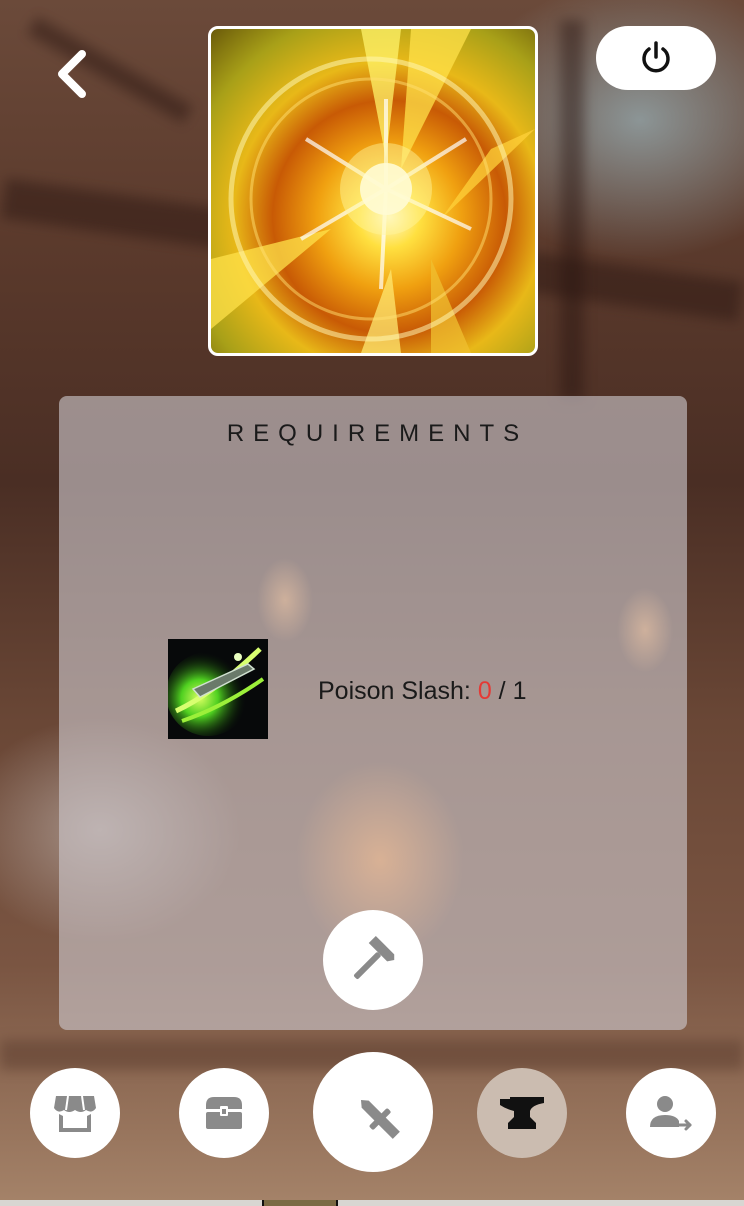 This screenshot has height=1206, width=744. What do you see at coordinates (377, 433) in the screenshot?
I see `requirements-title: REQUIREMENTS` at bounding box center [377, 433].